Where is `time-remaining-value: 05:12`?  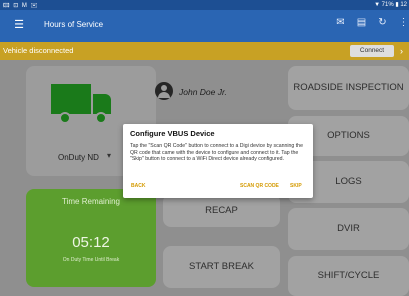 time-remaining-value: 05:12 is located at coordinates (91, 242).